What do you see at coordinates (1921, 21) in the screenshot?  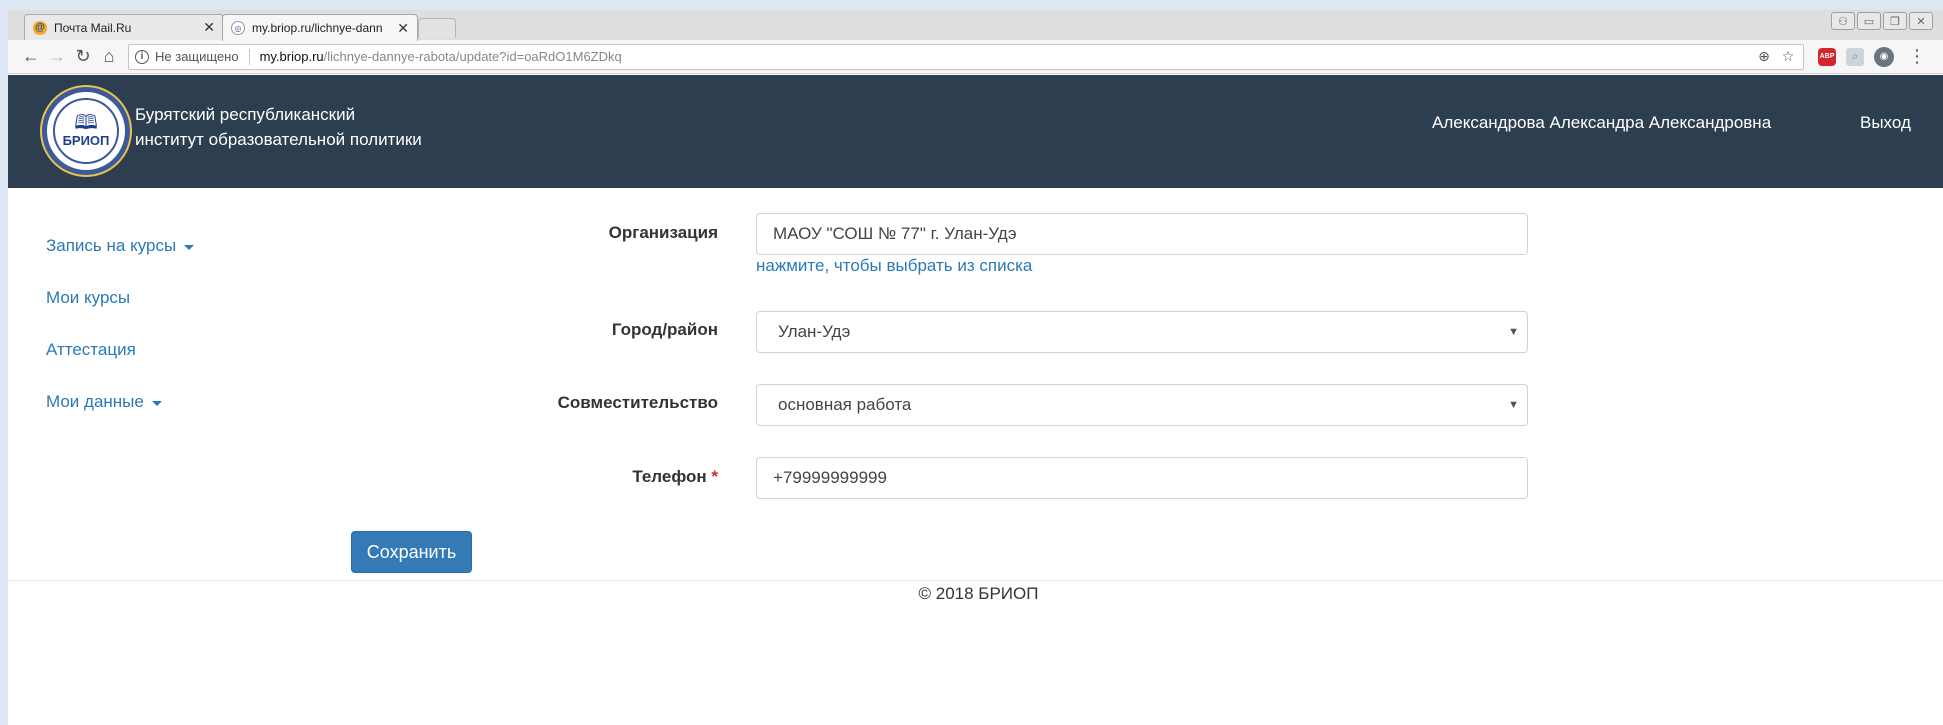 I see `close-window-icon: ✕` at bounding box center [1921, 21].